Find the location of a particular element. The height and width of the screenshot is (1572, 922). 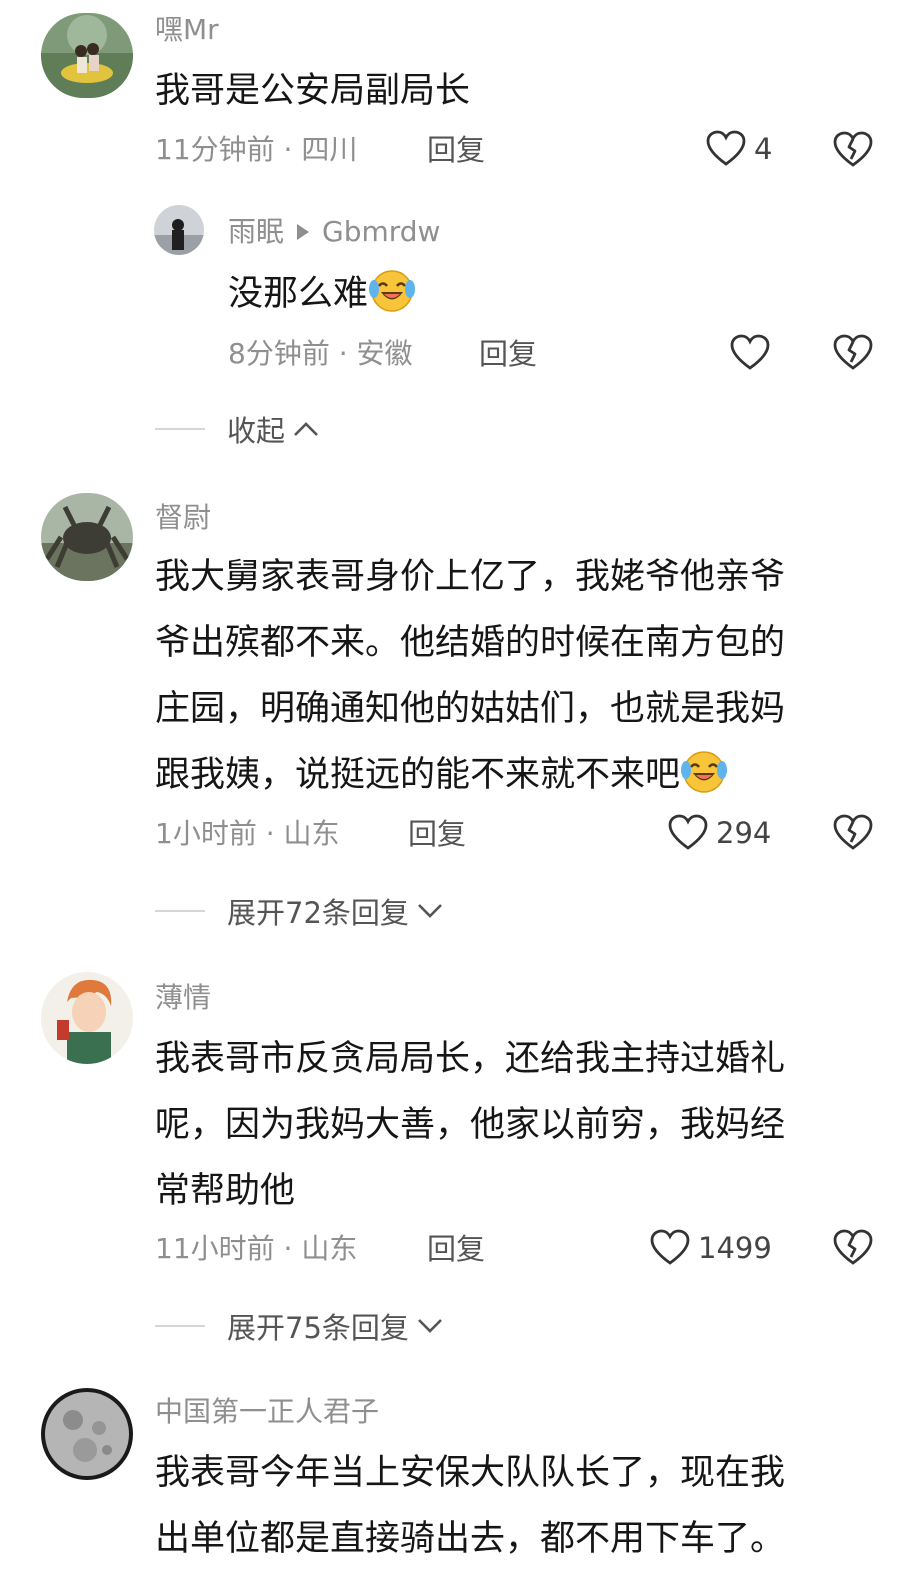

like-button: 4 is located at coordinates (739, 149).